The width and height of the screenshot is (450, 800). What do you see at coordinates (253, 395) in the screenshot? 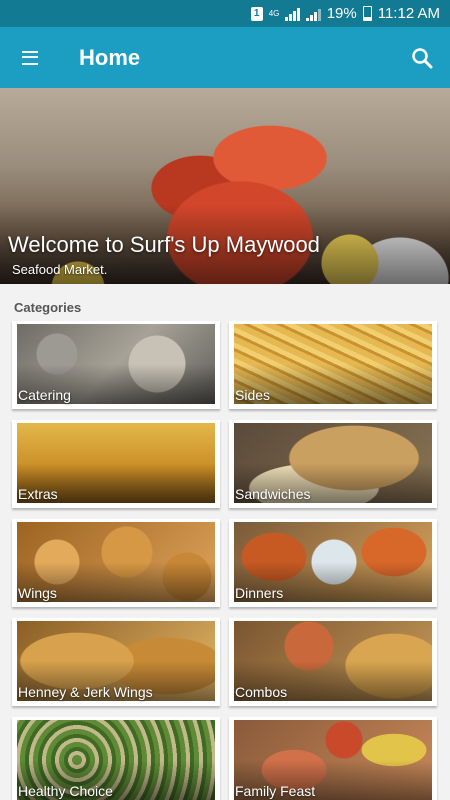
I see `category-label: Sides` at bounding box center [253, 395].